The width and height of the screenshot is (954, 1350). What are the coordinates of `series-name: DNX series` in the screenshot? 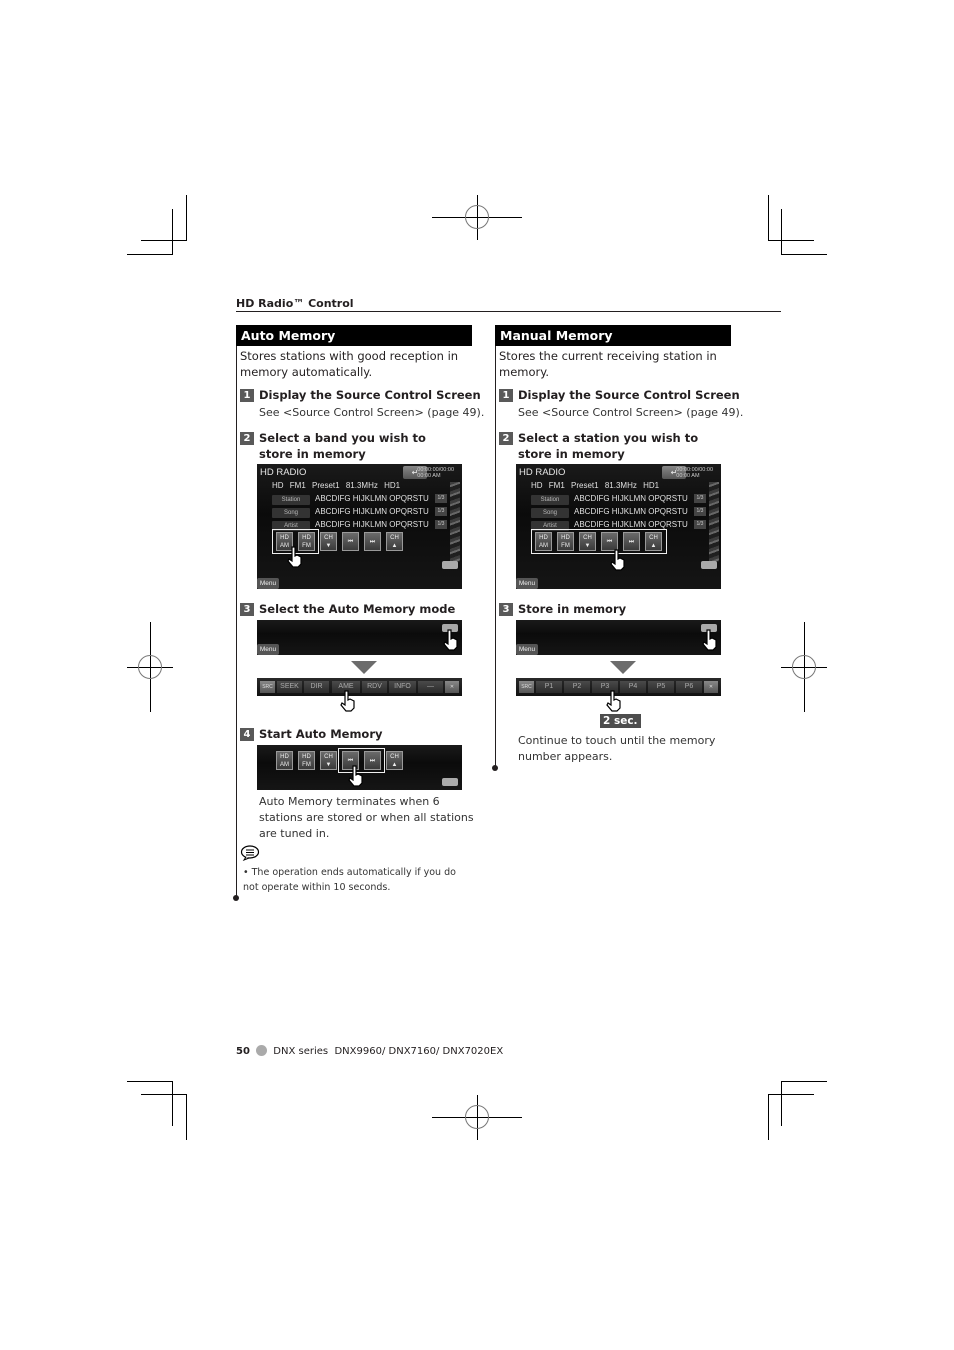 It's located at (301, 1051).